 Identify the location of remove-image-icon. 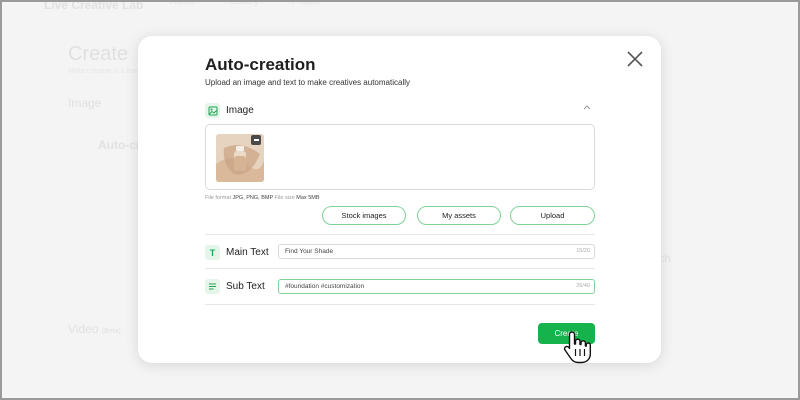
(256, 140).